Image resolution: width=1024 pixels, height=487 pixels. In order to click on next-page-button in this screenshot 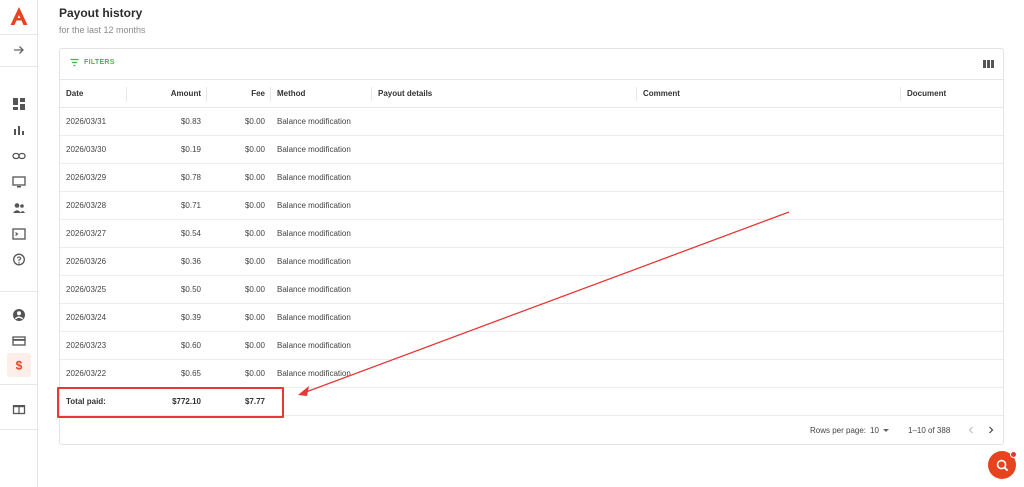, I will do `click(991, 430)`.